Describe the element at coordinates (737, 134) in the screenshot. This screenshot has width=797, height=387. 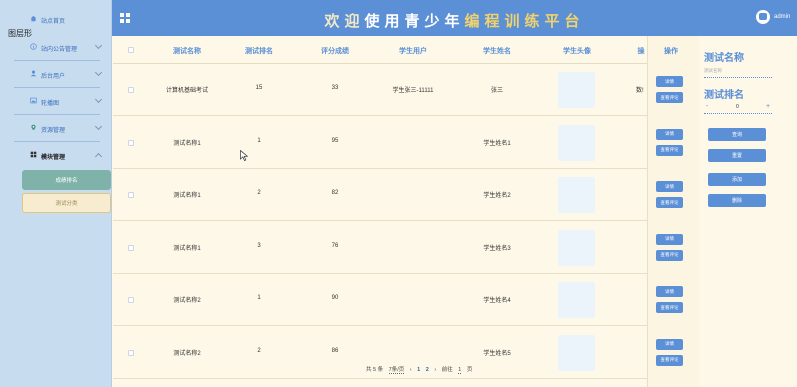
I see `query-button: 查询` at that location.